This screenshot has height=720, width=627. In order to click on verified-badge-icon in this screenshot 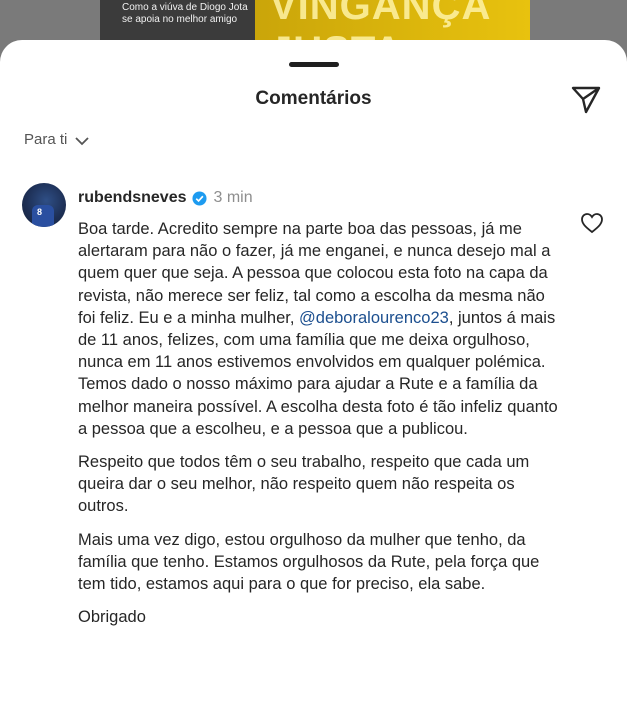, I will do `click(200, 198)`.